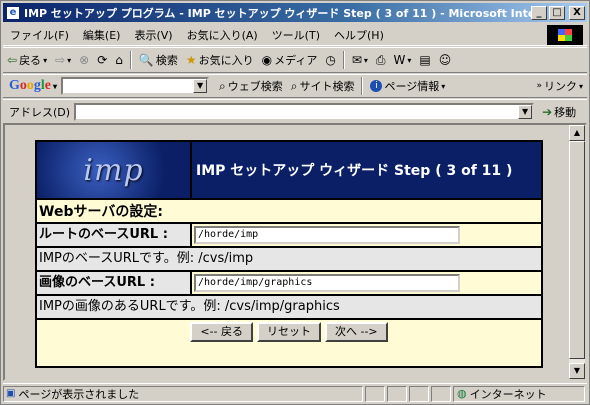 The height and width of the screenshot is (405, 590). Describe the element at coordinates (327, 283) in the screenshot. I see `graphics-url-input: /horde/imp/graphics` at that location.